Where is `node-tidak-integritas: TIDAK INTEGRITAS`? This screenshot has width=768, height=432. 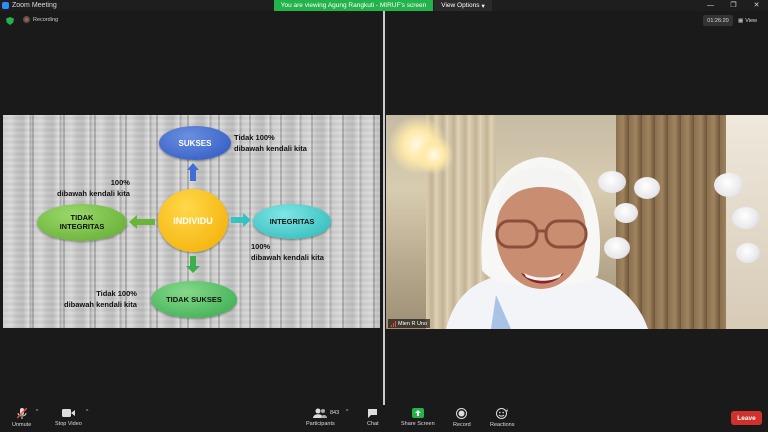 node-tidak-integritas: TIDAK INTEGRITAS is located at coordinates (82, 222).